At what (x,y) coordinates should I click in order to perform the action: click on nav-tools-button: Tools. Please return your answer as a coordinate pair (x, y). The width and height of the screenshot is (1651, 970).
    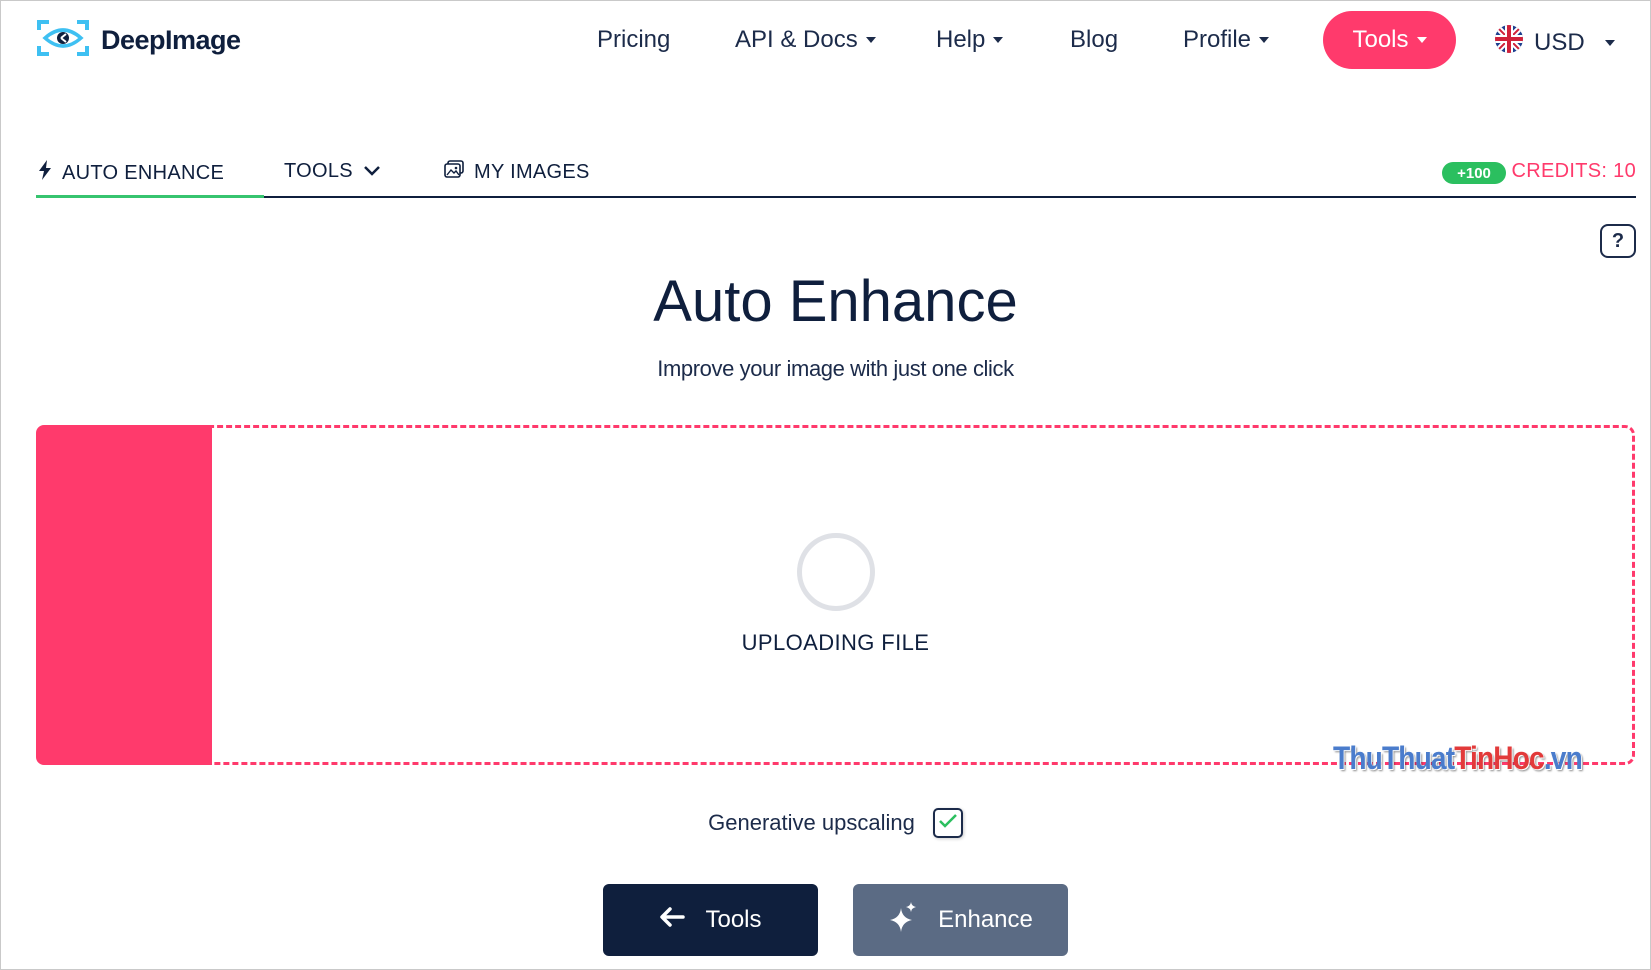
    Looking at the image, I should click on (1389, 40).